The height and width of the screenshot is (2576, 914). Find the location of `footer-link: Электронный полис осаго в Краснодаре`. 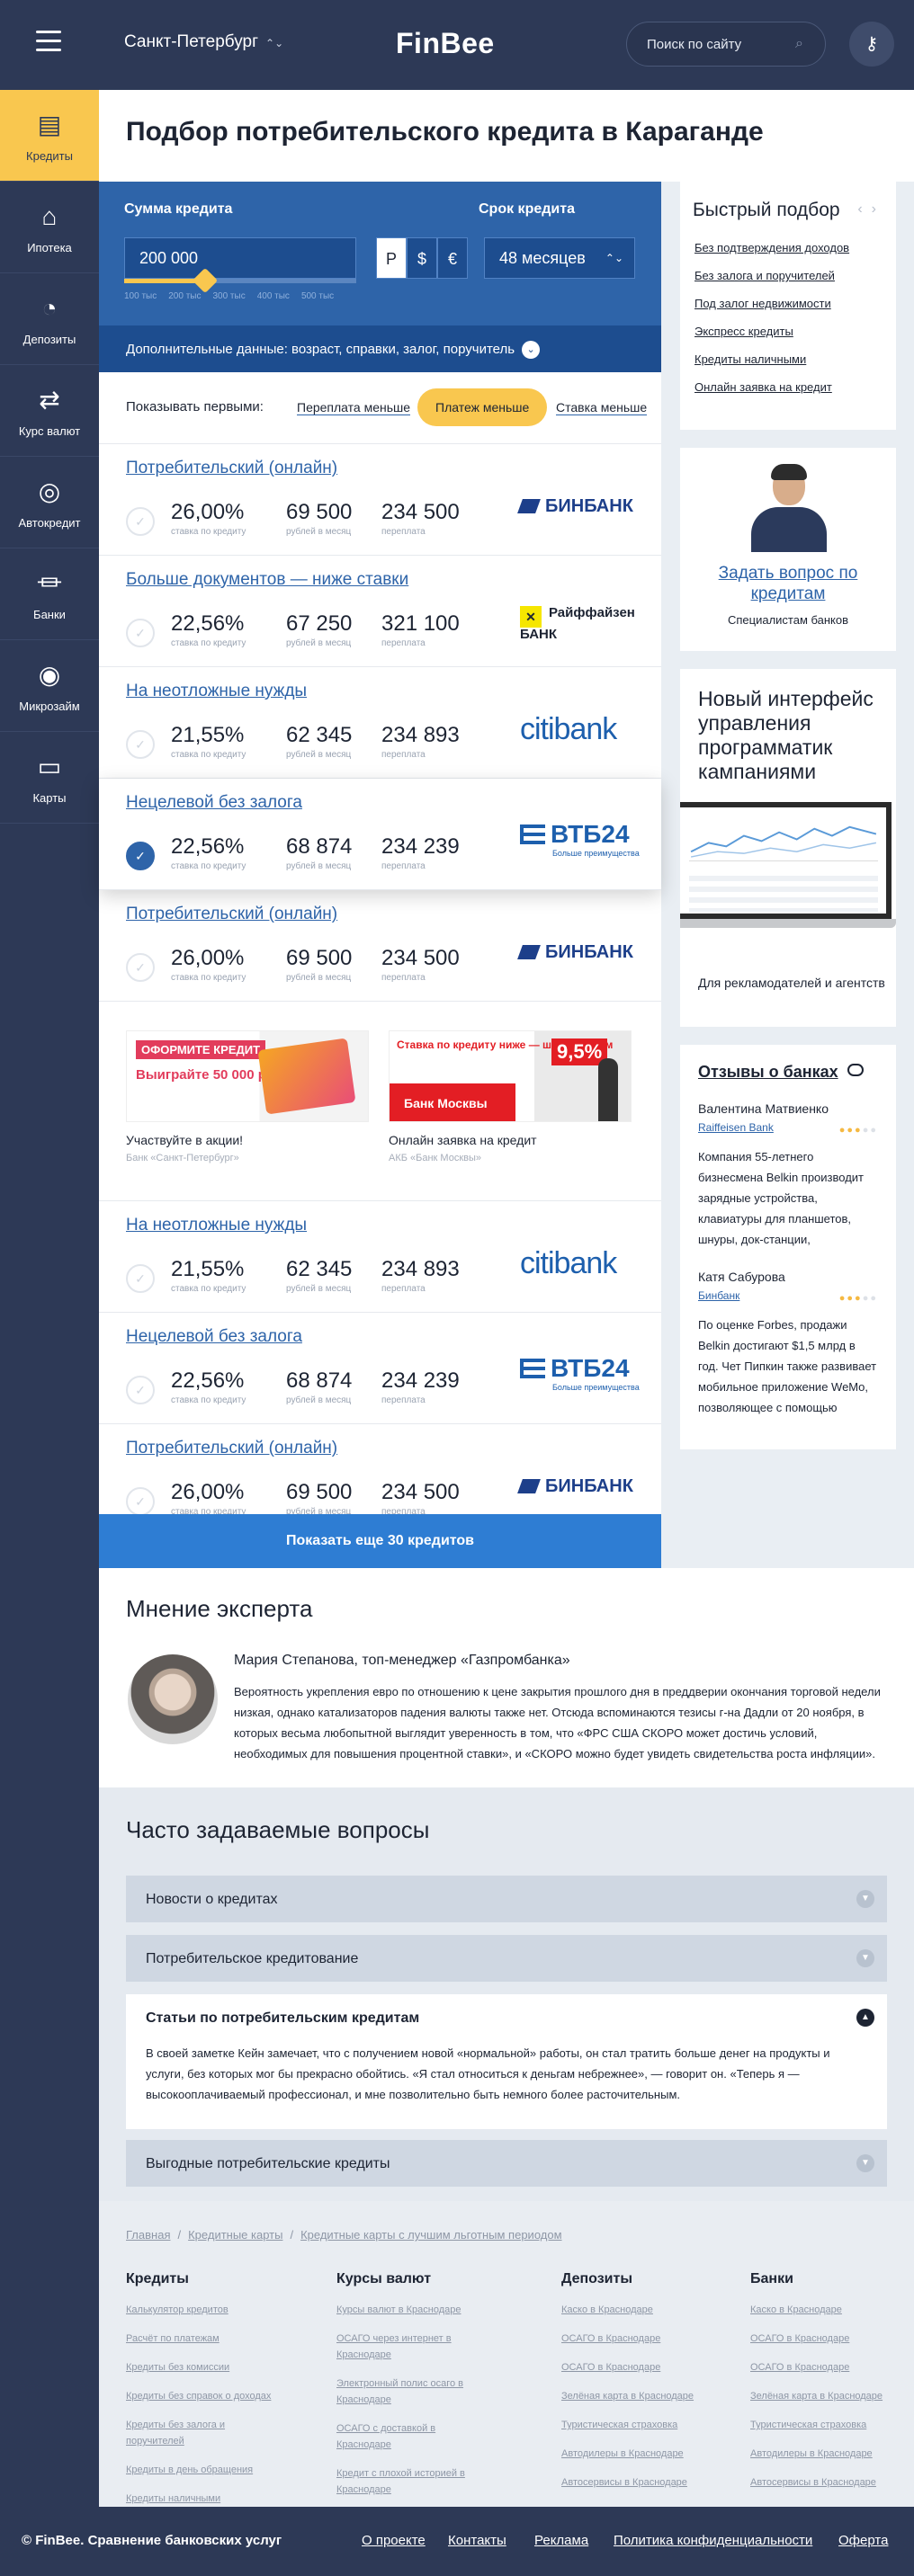

footer-link: Электронный полис осаго в Краснодаре is located at coordinates (412, 2392).